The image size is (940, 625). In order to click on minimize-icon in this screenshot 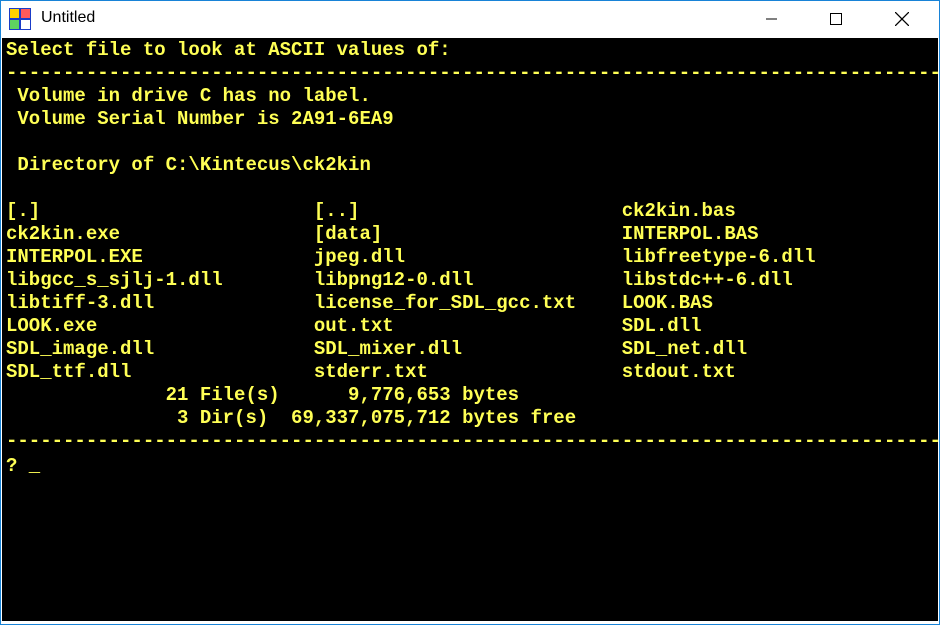, I will do `click(771, 19)`.